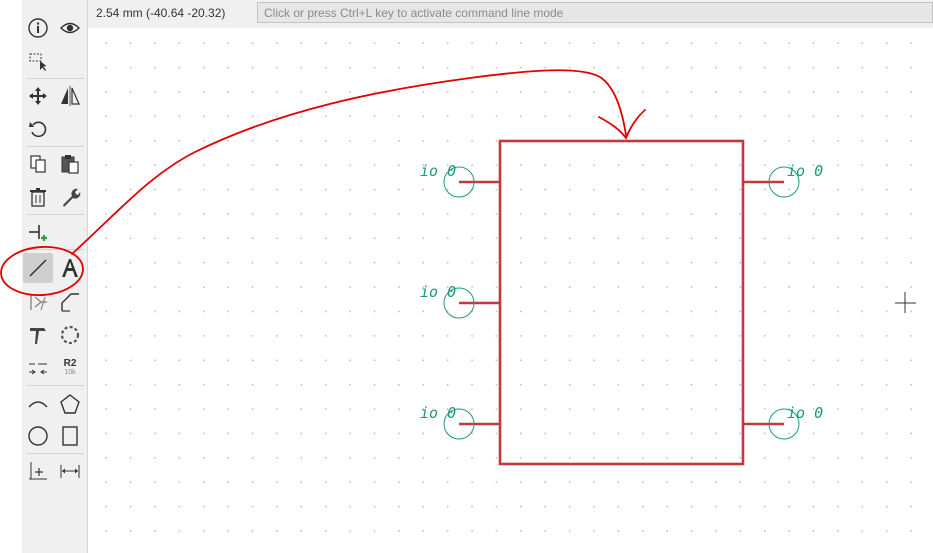 The height and width of the screenshot is (553, 933). Describe the element at coordinates (38, 268) in the screenshot. I see `line-icon` at that location.